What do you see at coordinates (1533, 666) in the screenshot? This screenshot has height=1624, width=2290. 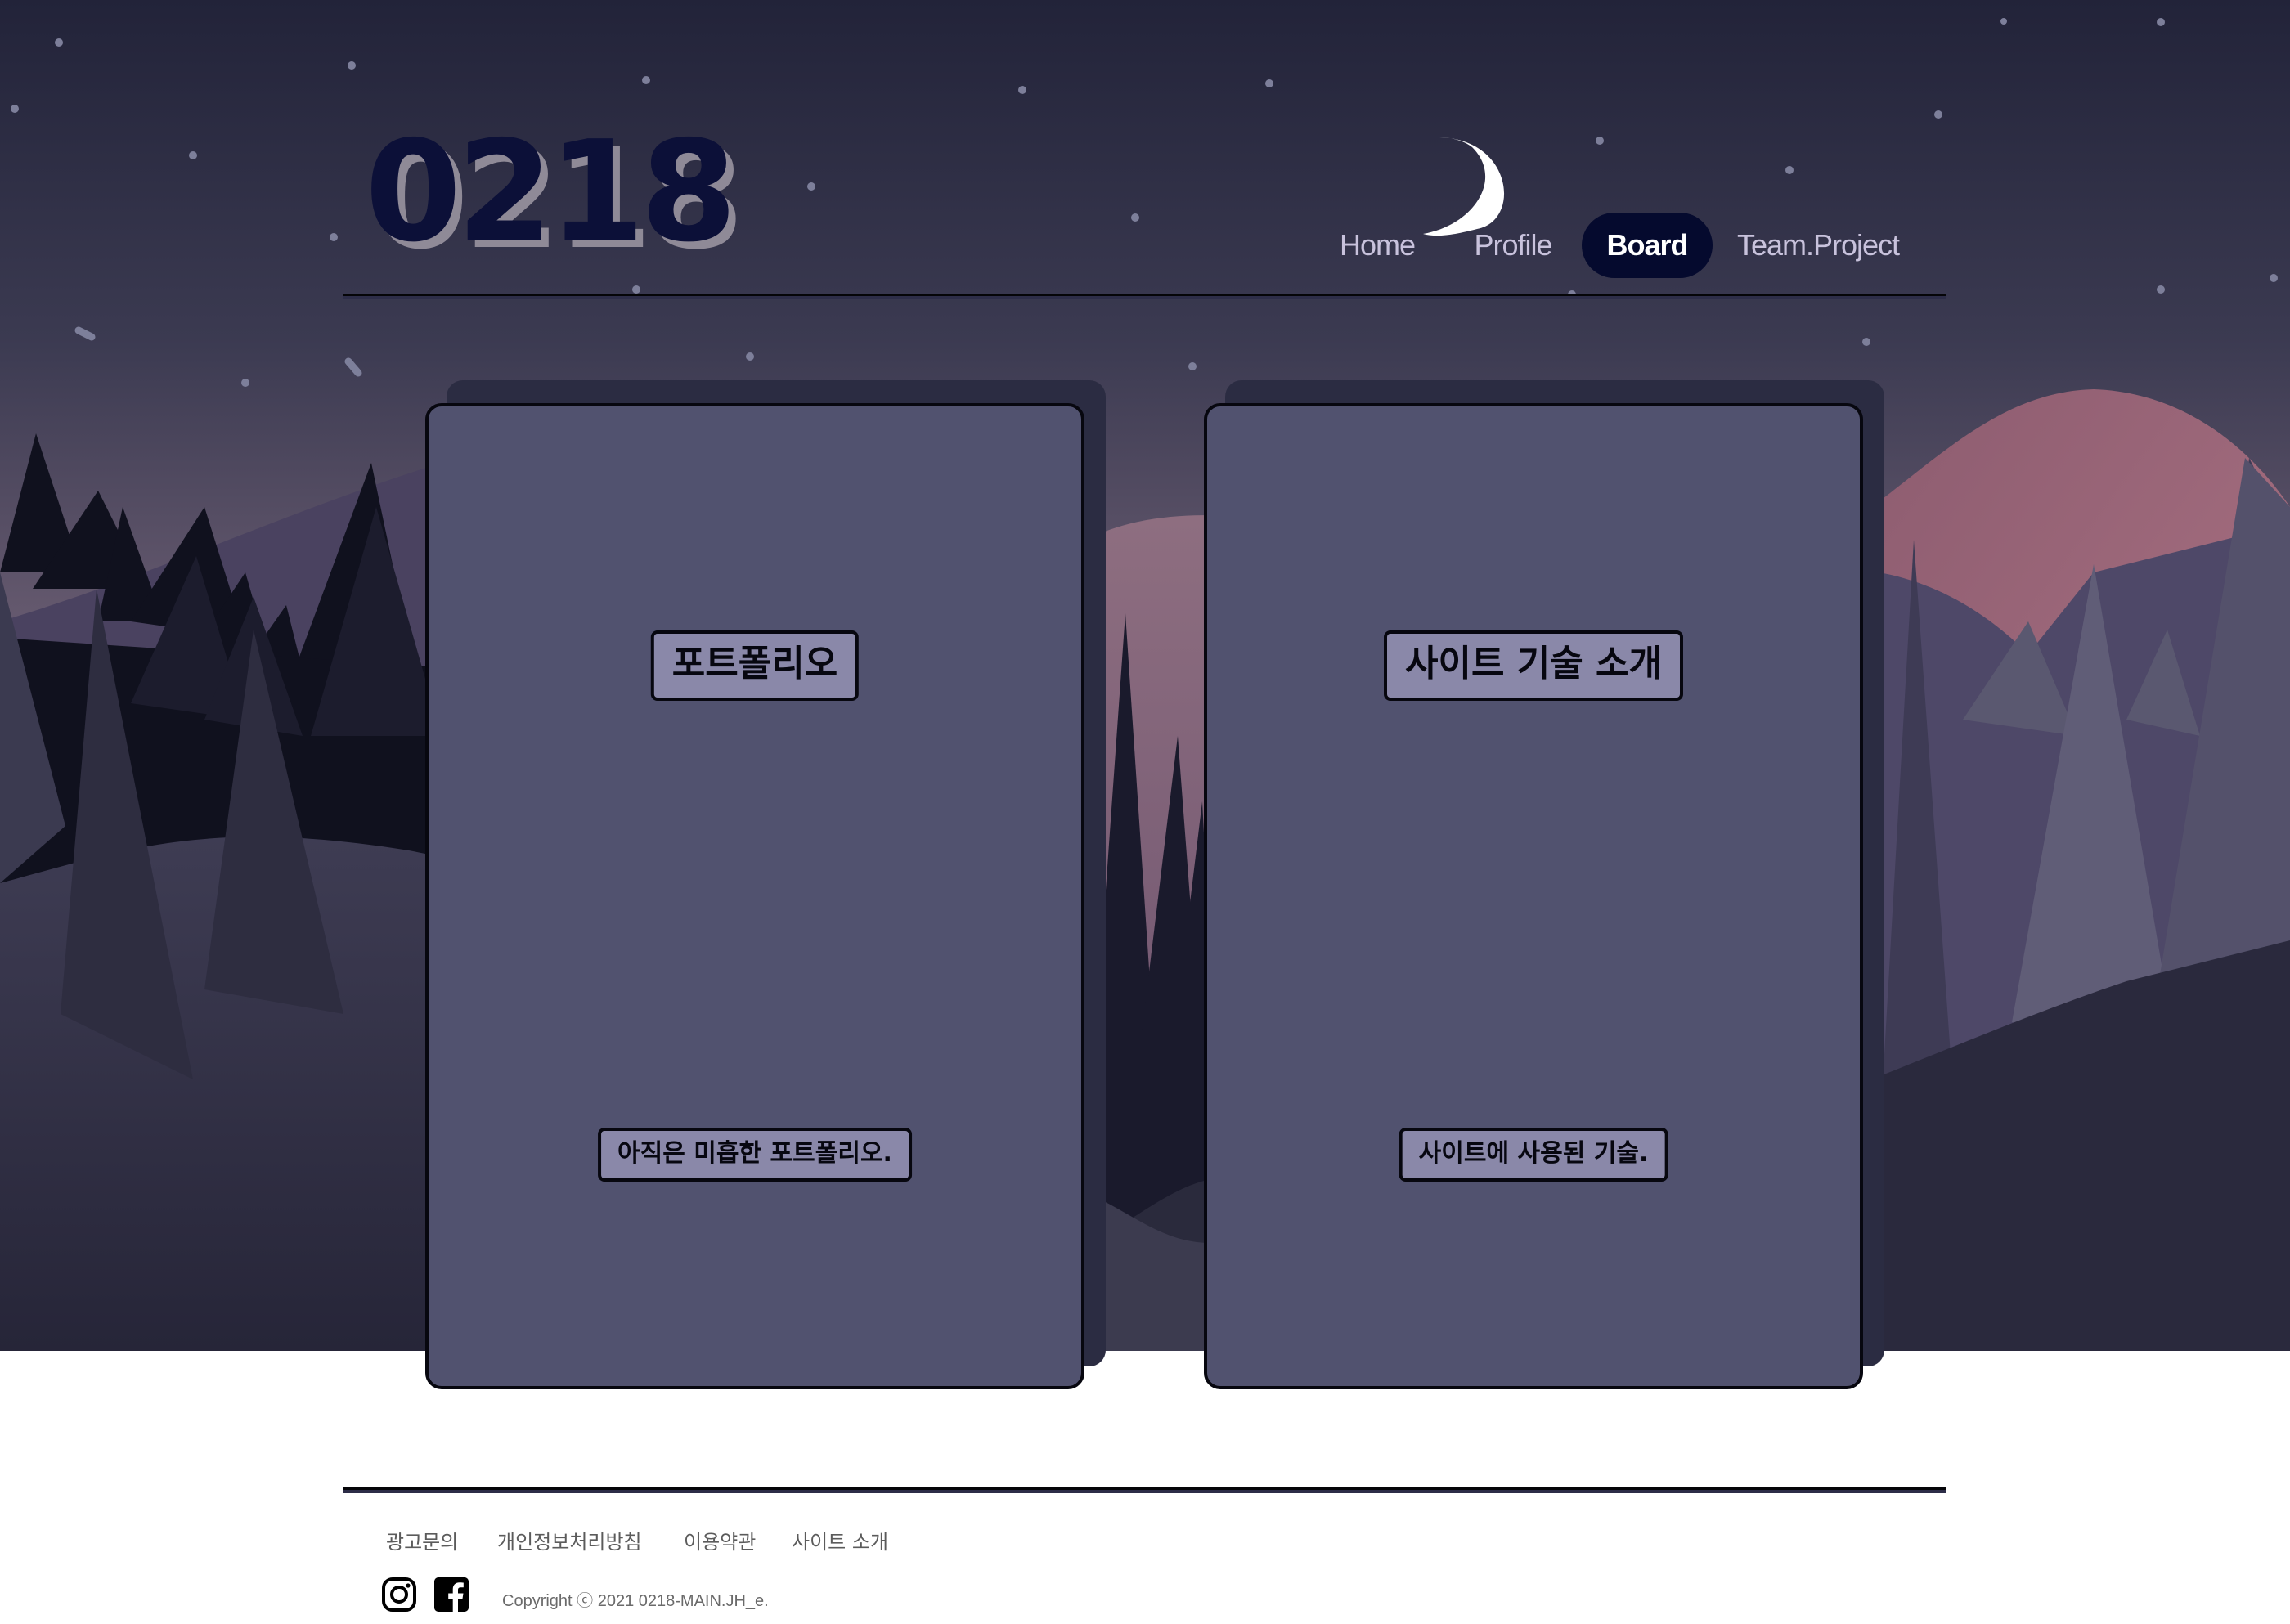 I see `card-title: 사이트 기술 소개` at bounding box center [1533, 666].